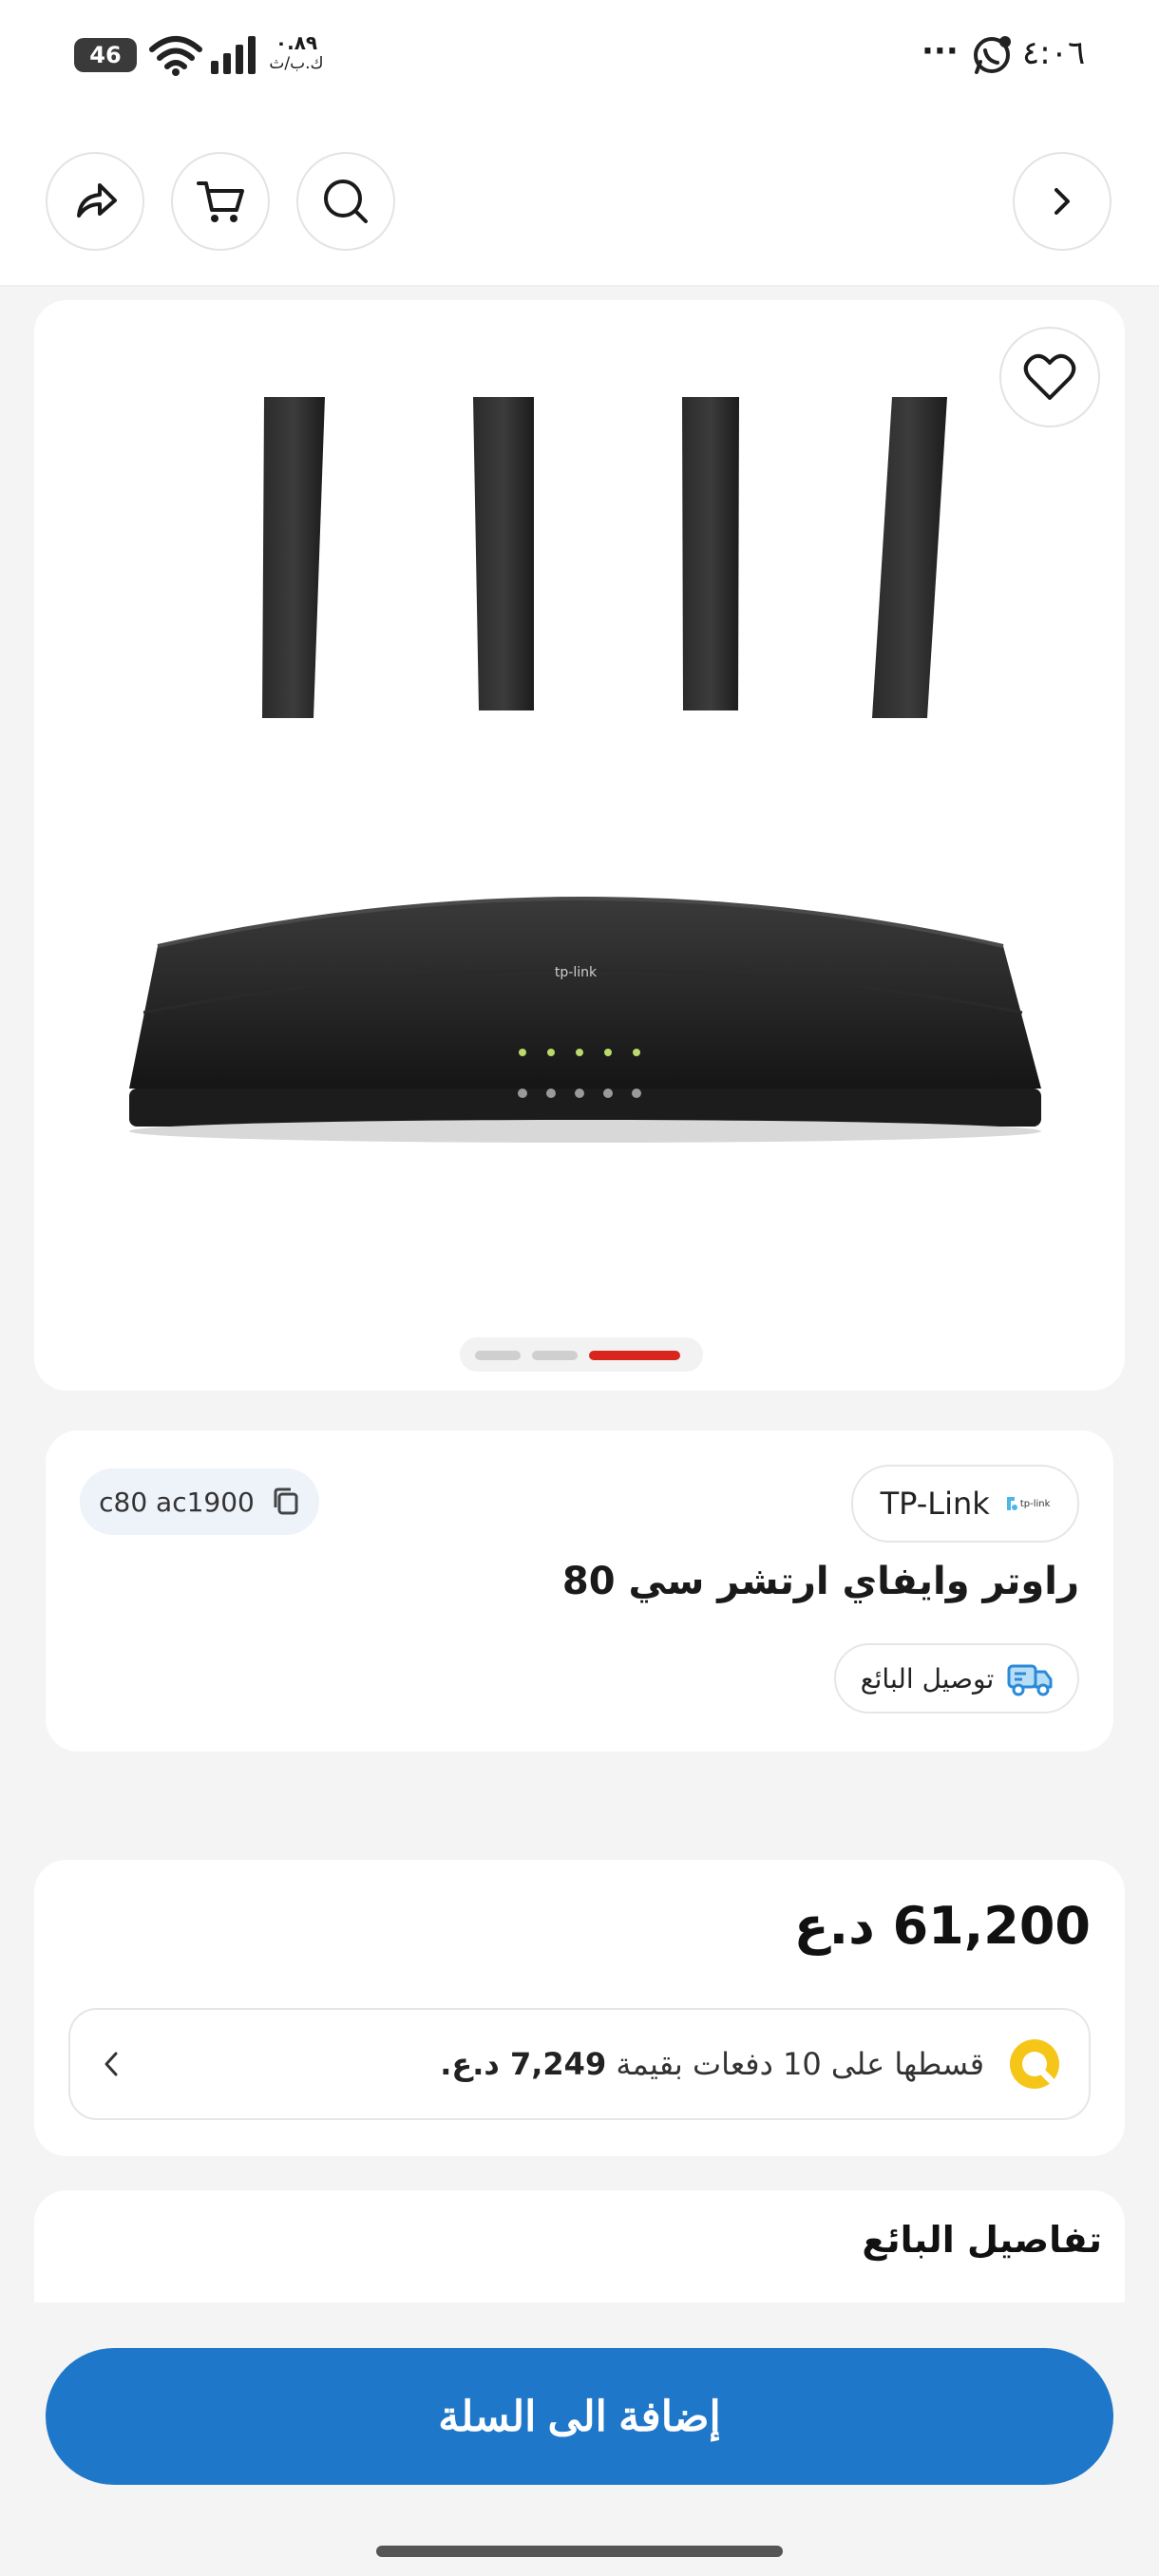 The height and width of the screenshot is (2576, 1159). Describe the element at coordinates (579, 200) in the screenshot. I see `top-nav-bar` at that location.